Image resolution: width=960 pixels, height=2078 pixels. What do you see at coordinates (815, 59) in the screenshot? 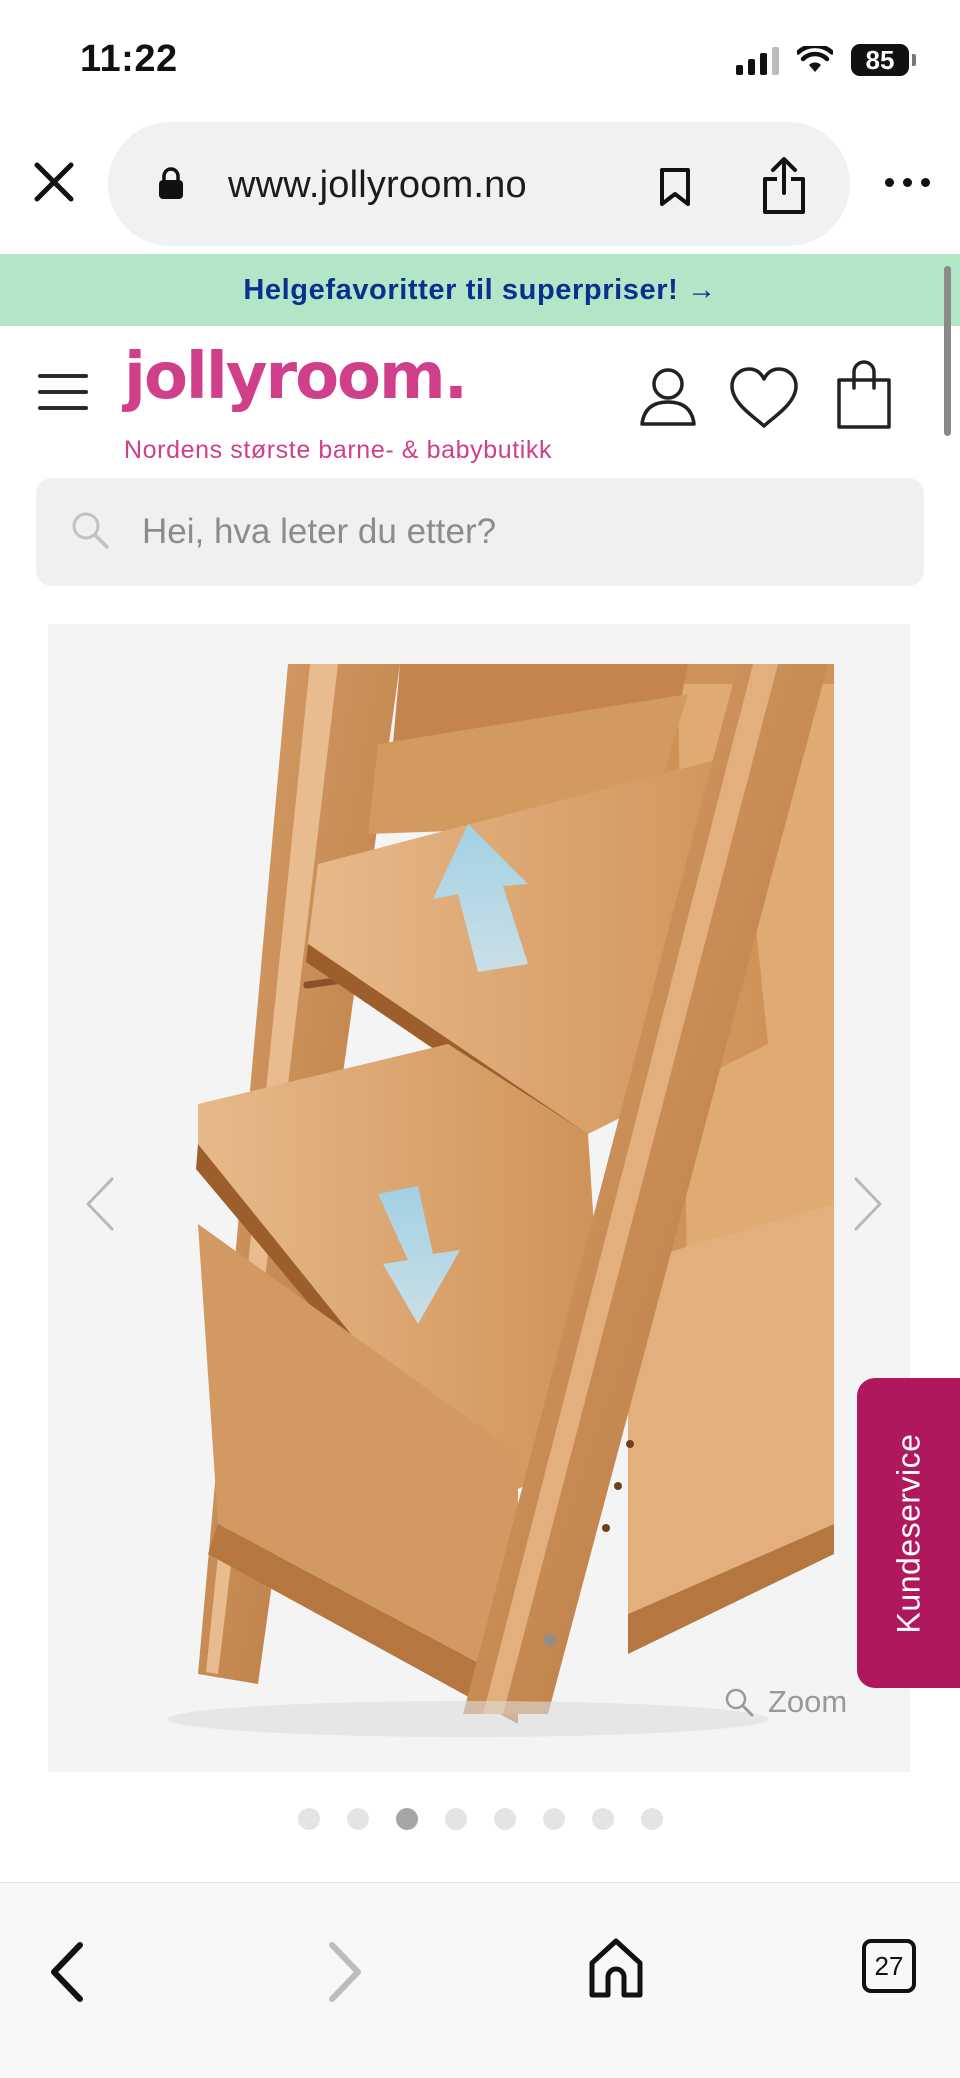
I see `wifi-icon` at bounding box center [815, 59].